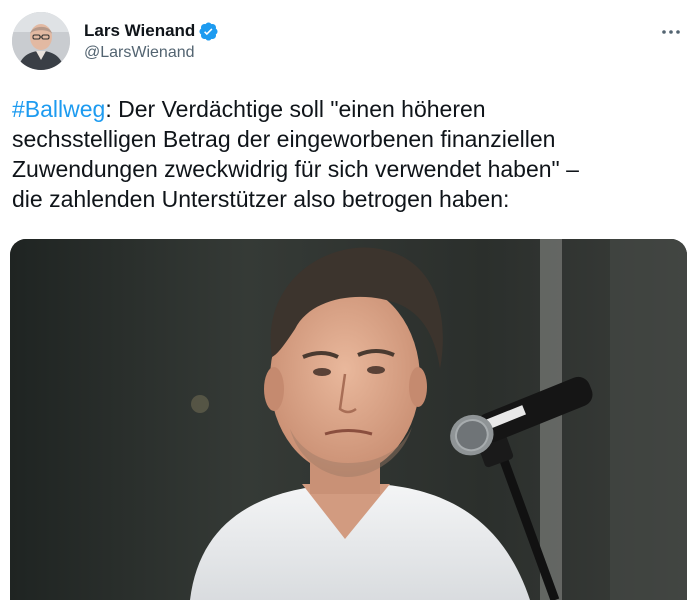  Describe the element at coordinates (348, 42) in the screenshot. I see `tweet-header: Lars Wienand @LarsWienand` at that location.